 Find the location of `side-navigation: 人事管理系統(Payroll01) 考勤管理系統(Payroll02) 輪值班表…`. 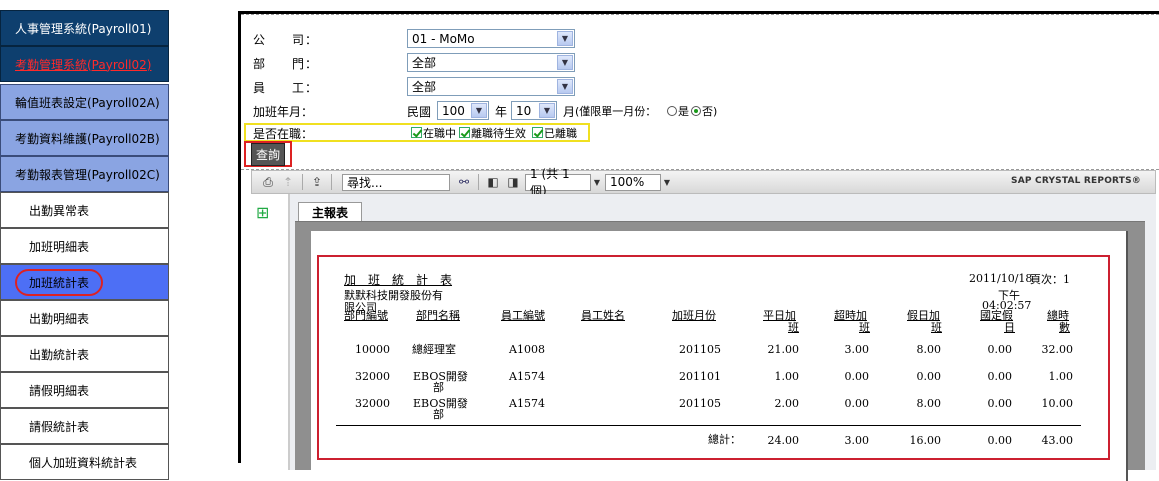

side-navigation: 人事管理系統(Payroll01) 考勤管理系統(Payroll02) 輪值班表… is located at coordinates (85, 240).